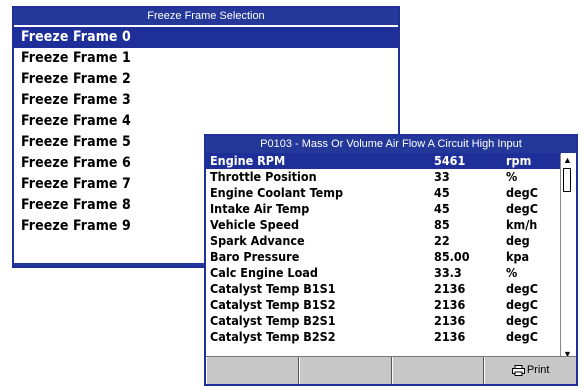  I want to click on pid-row: Throttle Position 33%, so click(383, 177).